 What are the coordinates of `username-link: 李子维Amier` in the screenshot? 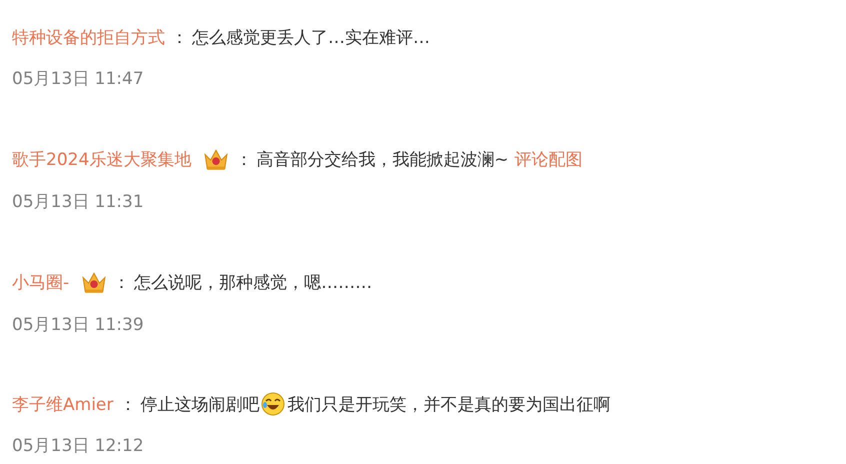 It's located at (63, 404).